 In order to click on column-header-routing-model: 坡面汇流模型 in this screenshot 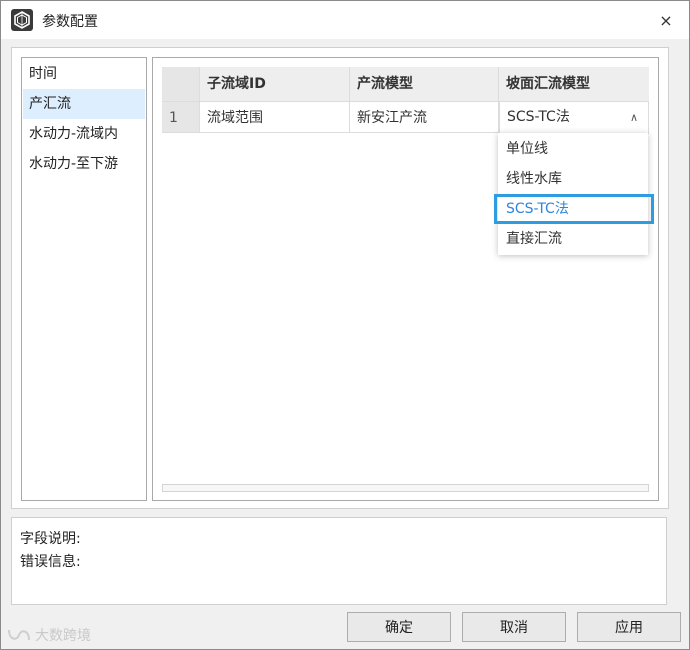, I will do `click(574, 84)`.